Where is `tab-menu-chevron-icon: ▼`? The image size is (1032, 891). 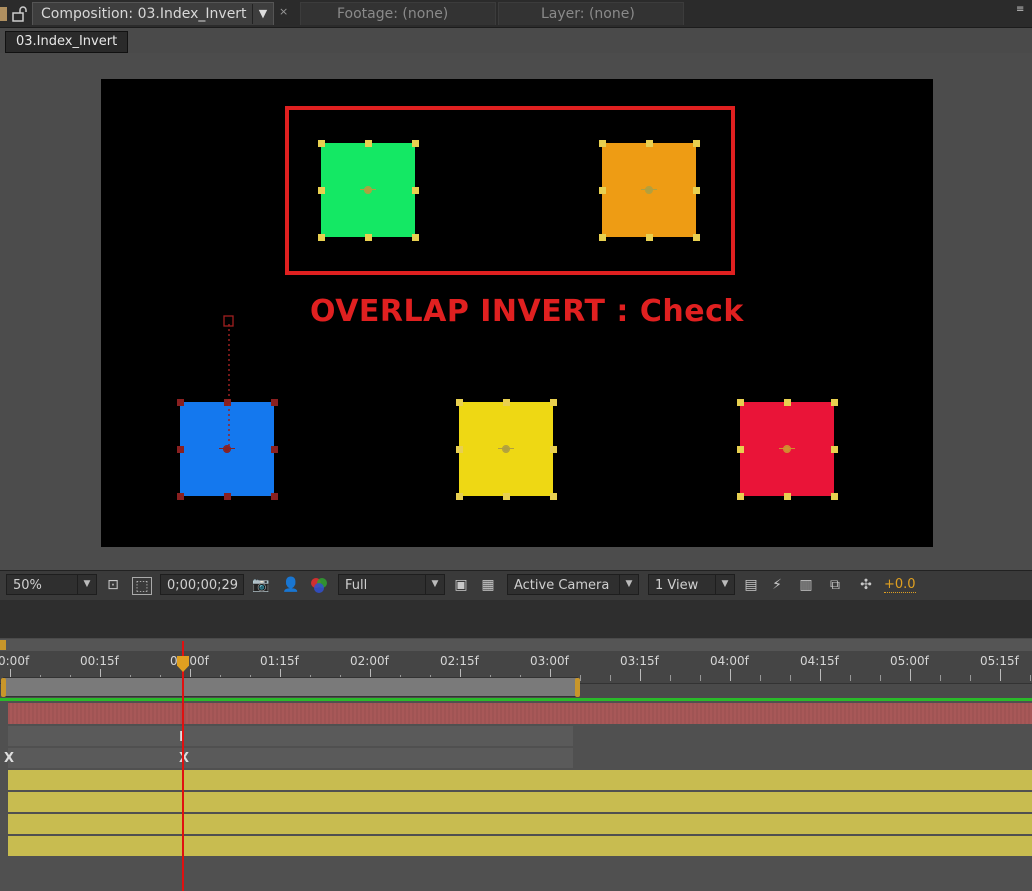
tab-menu-chevron-icon: ▼ is located at coordinates (262, 14).